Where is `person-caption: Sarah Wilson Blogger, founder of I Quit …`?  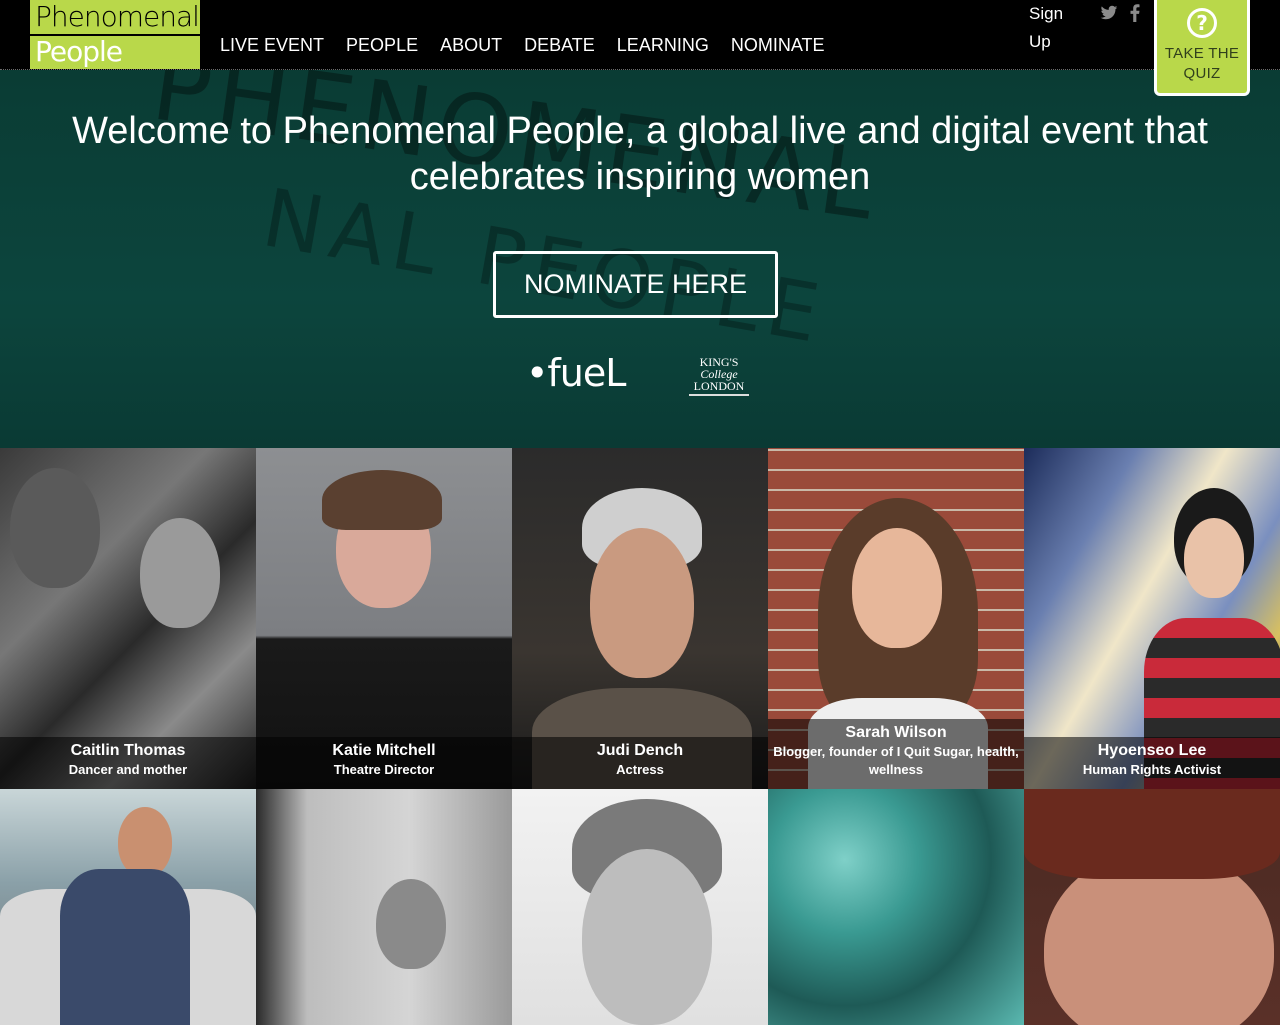
person-caption: Sarah Wilson Blogger, founder of I Quit … is located at coordinates (896, 754).